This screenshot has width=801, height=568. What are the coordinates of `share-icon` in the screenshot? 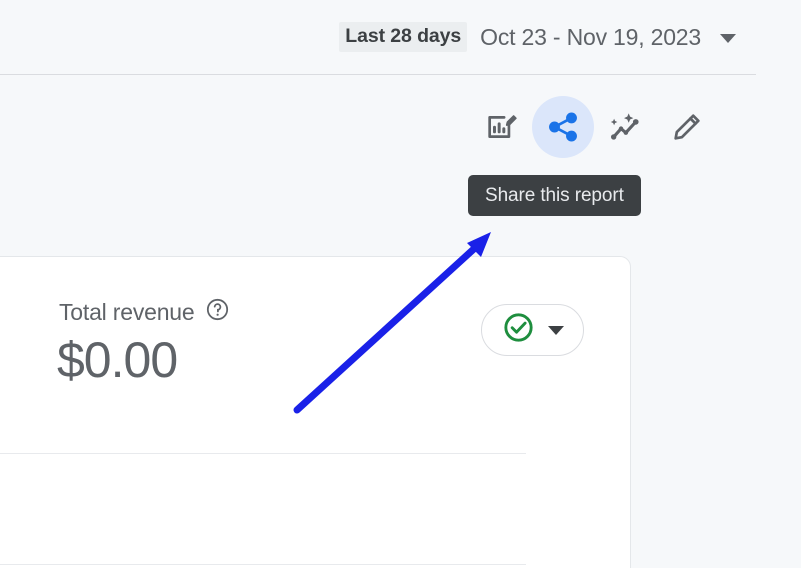 It's located at (563, 127).